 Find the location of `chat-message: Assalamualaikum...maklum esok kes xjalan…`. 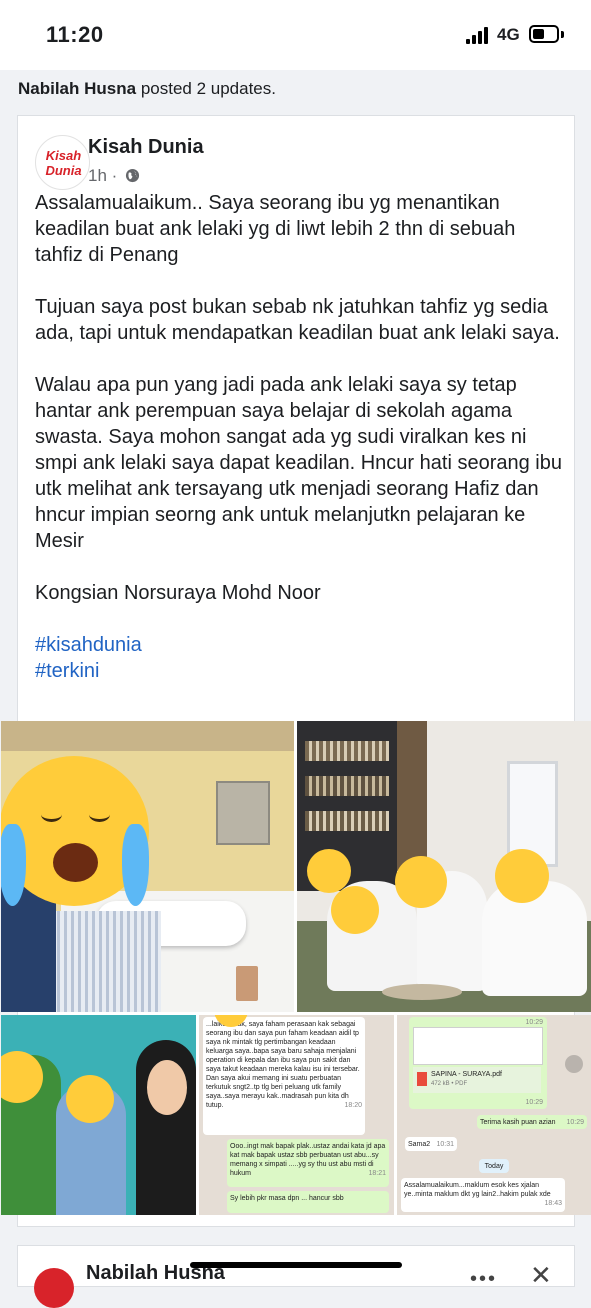

chat-message: Assalamualaikum...maklum esok kes xjalan… is located at coordinates (483, 1195).